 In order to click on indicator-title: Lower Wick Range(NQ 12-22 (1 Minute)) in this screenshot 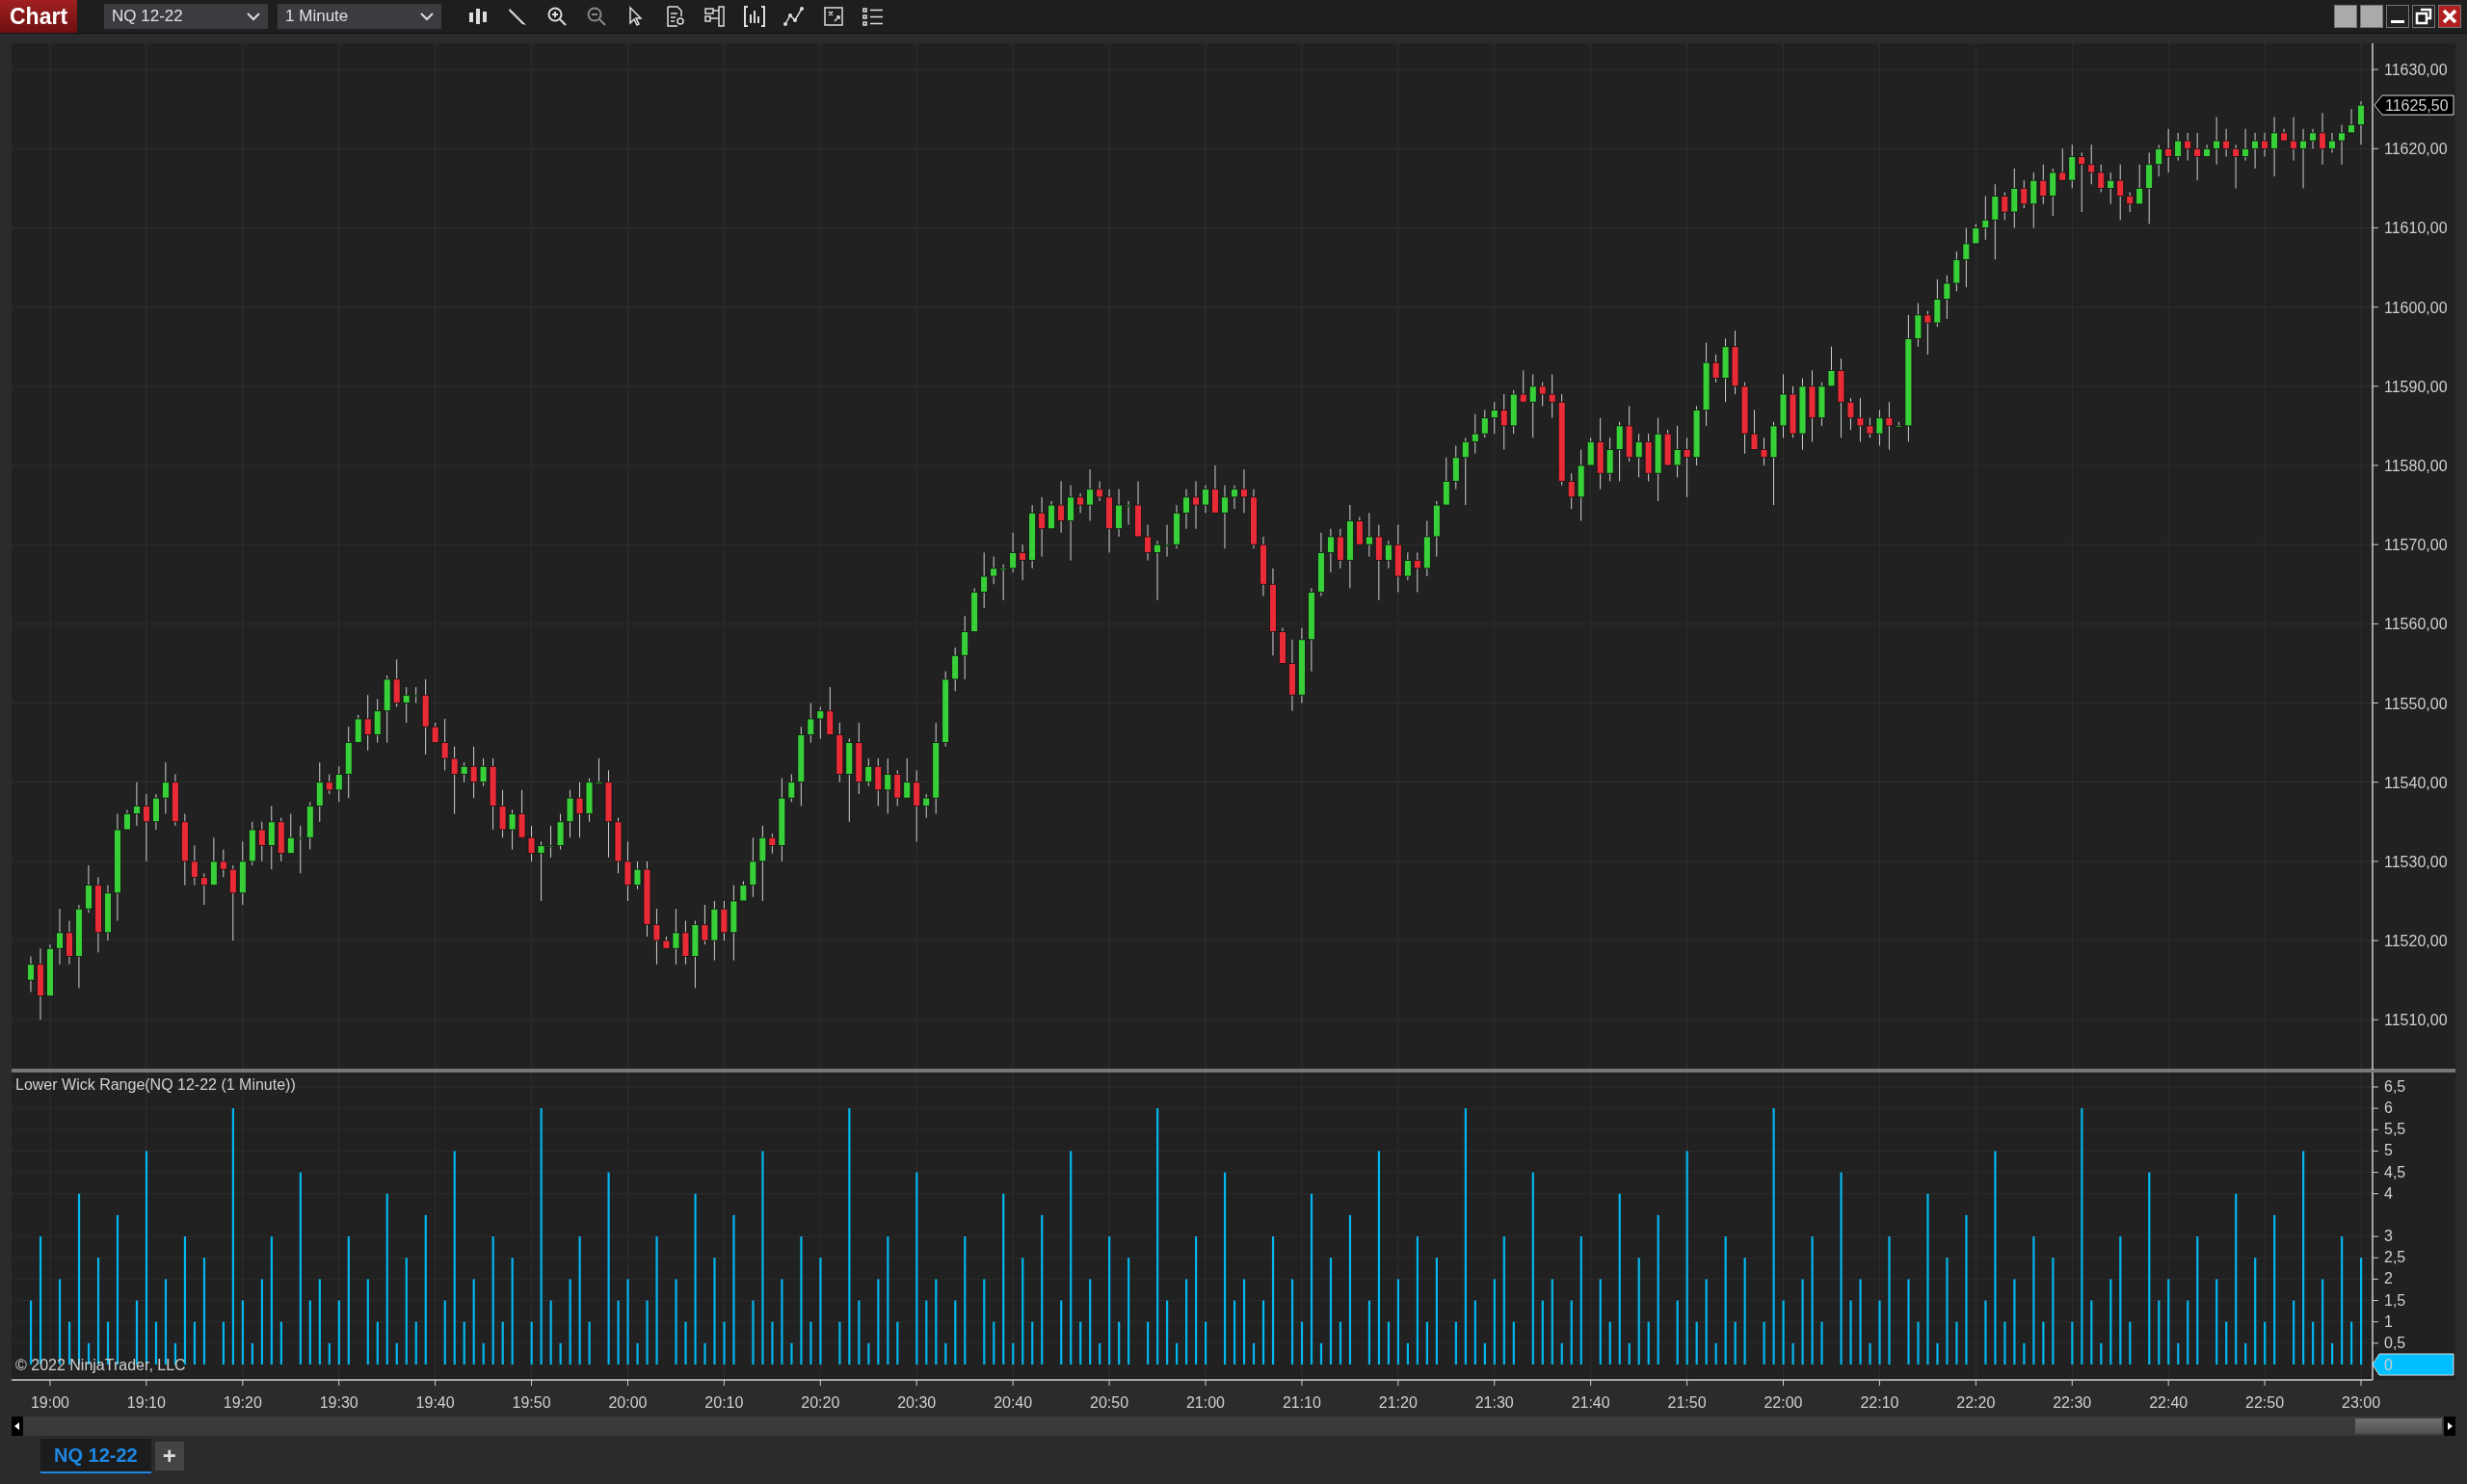, I will do `click(155, 1084)`.